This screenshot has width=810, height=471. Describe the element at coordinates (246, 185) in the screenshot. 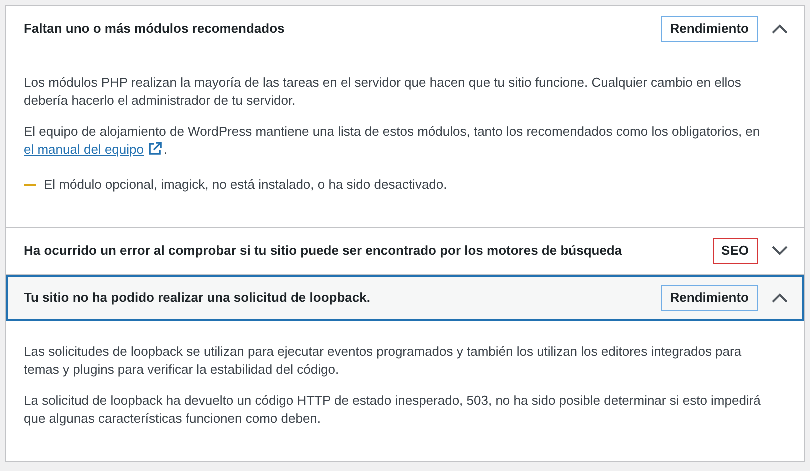

I see `notice-text: El módulo opcional, imagick, no está instalado, o ha sido desactivado.` at that location.